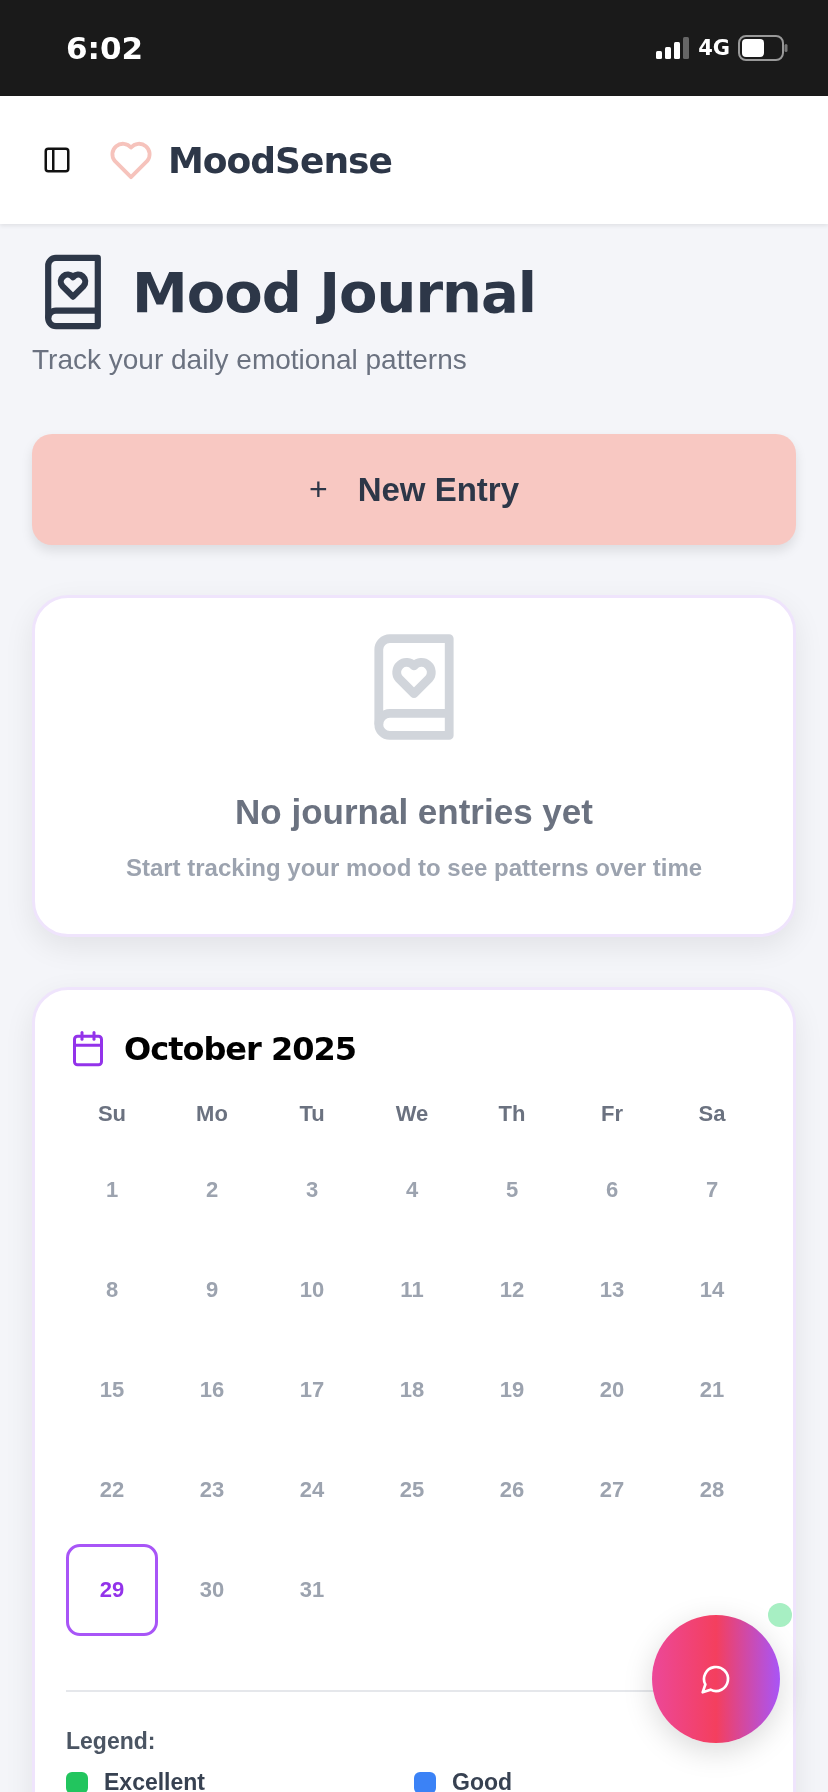 The height and width of the screenshot is (1792, 828). What do you see at coordinates (312, 1290) in the screenshot?
I see `calendar-day: 10` at bounding box center [312, 1290].